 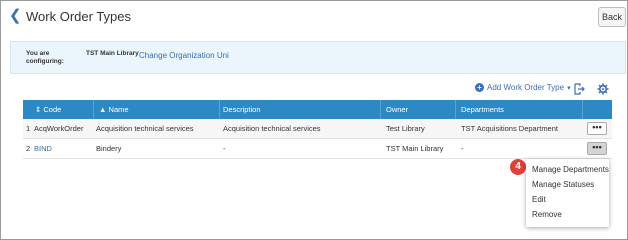 I want to click on step-number-badge: 4, so click(x=518, y=167).